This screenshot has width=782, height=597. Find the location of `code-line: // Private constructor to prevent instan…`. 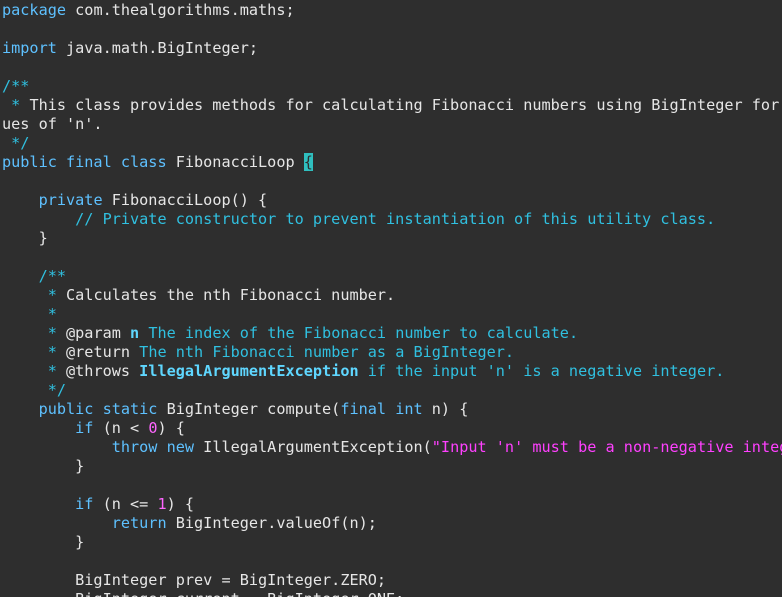

code-line: // Private constructor to prevent instan… is located at coordinates (358, 219).